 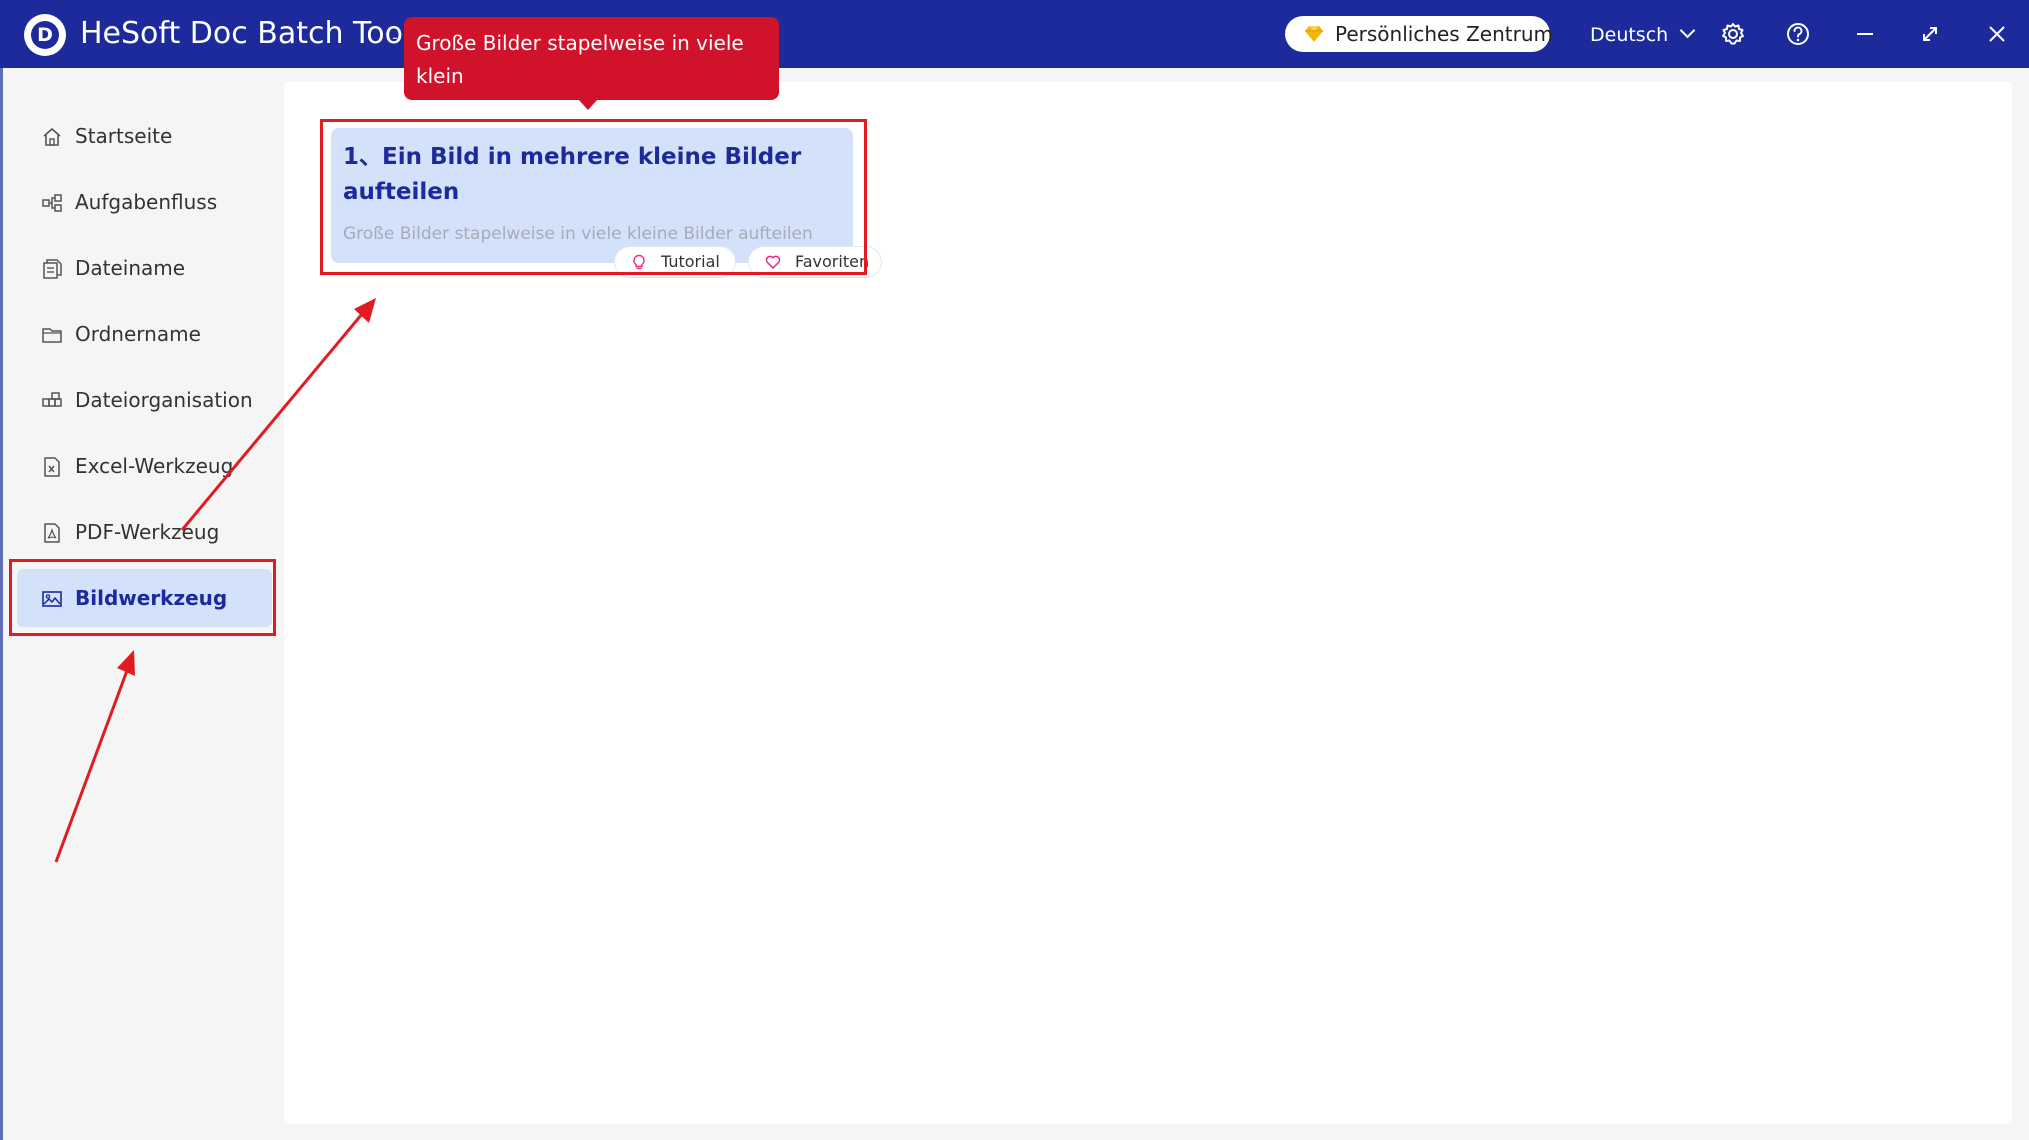 What do you see at coordinates (1997, 34) in the screenshot?
I see `close-icon` at bounding box center [1997, 34].